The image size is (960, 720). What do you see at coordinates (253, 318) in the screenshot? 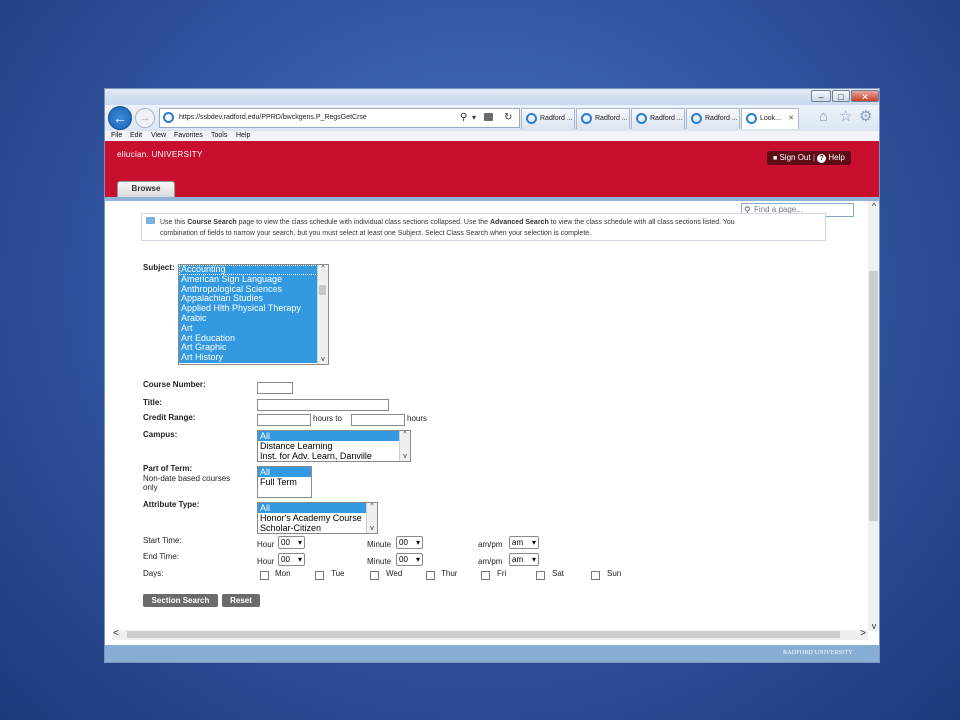
I see `subject-option: Arabic` at bounding box center [253, 318].